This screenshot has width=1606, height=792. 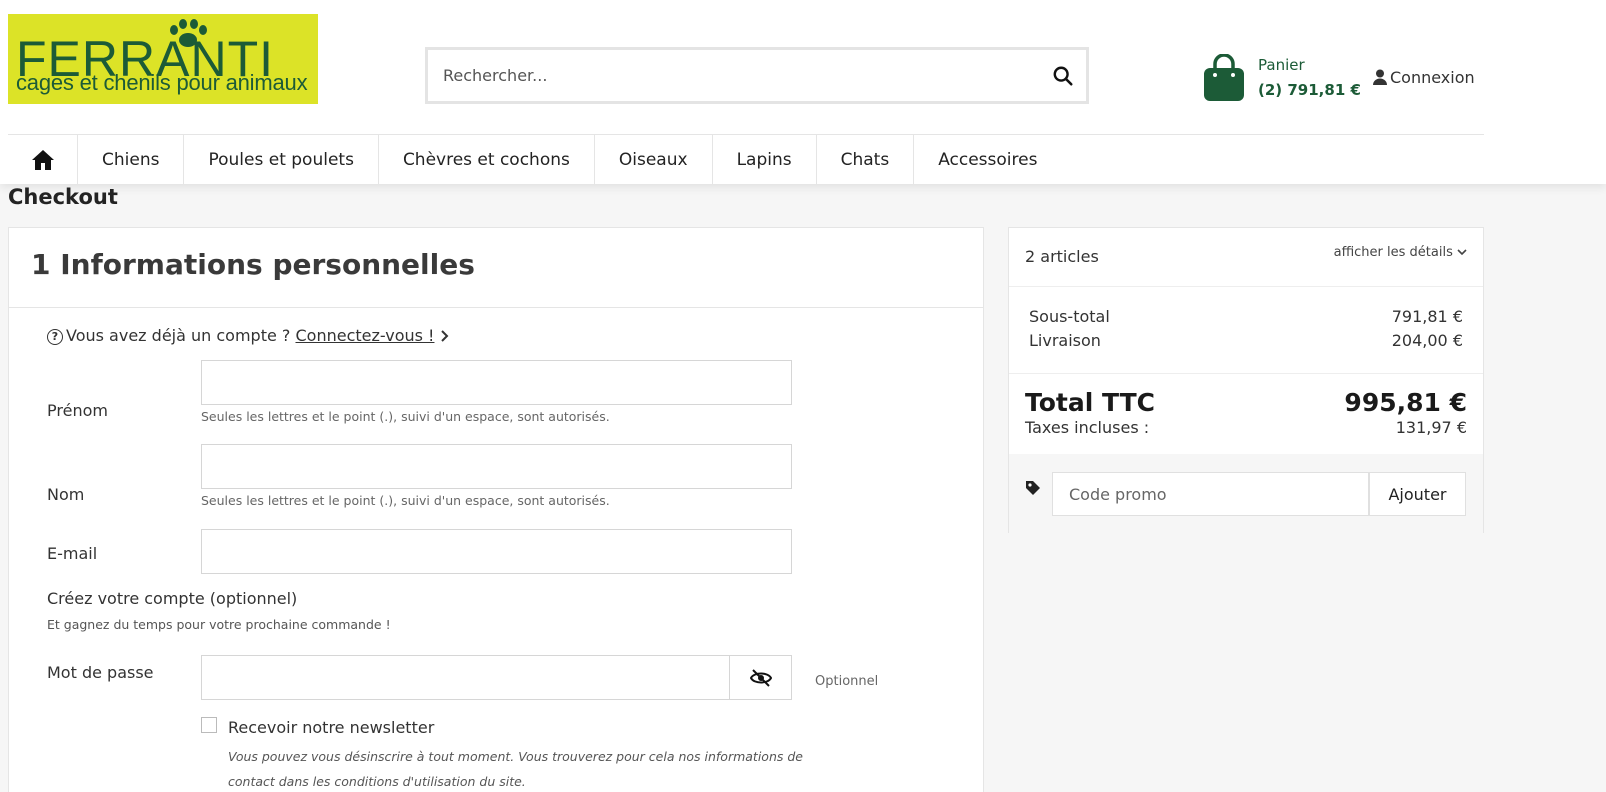 I want to click on promo-code-input, so click(x=1210, y=494).